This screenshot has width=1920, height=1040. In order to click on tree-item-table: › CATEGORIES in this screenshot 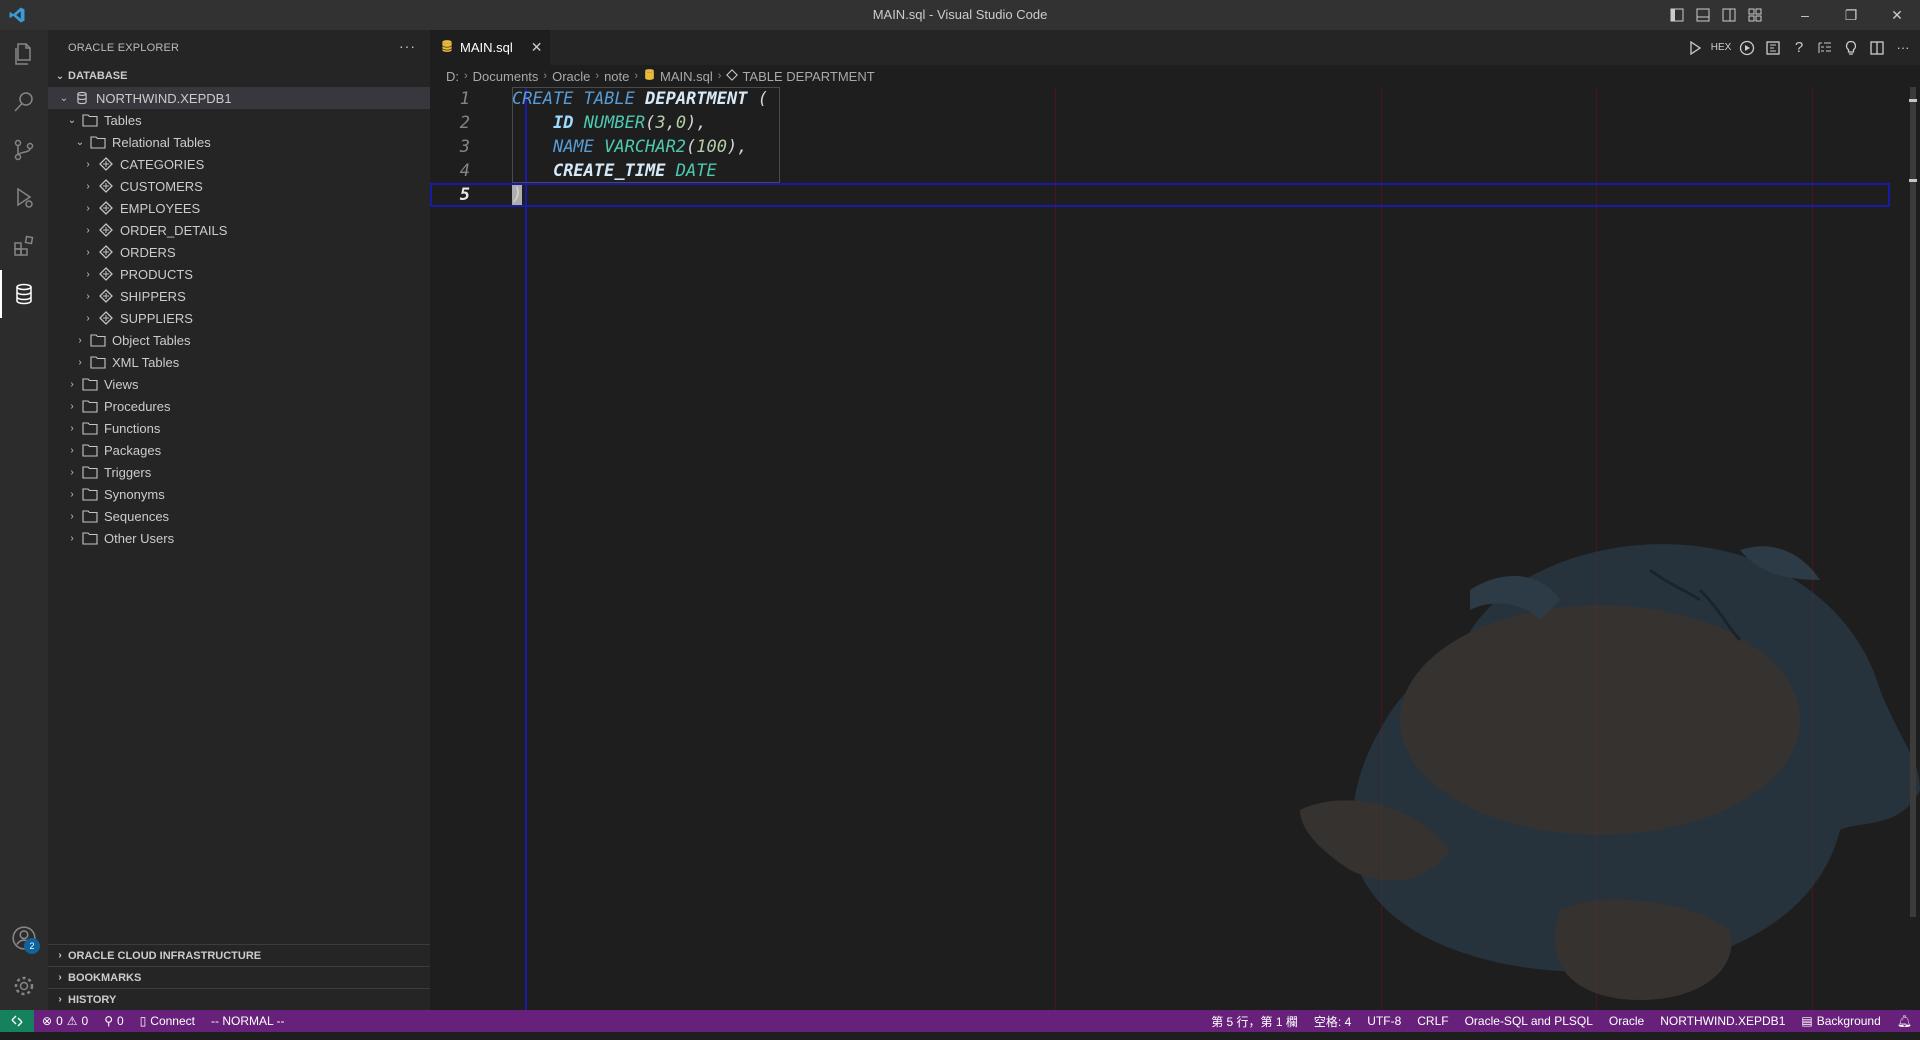, I will do `click(239, 164)`.